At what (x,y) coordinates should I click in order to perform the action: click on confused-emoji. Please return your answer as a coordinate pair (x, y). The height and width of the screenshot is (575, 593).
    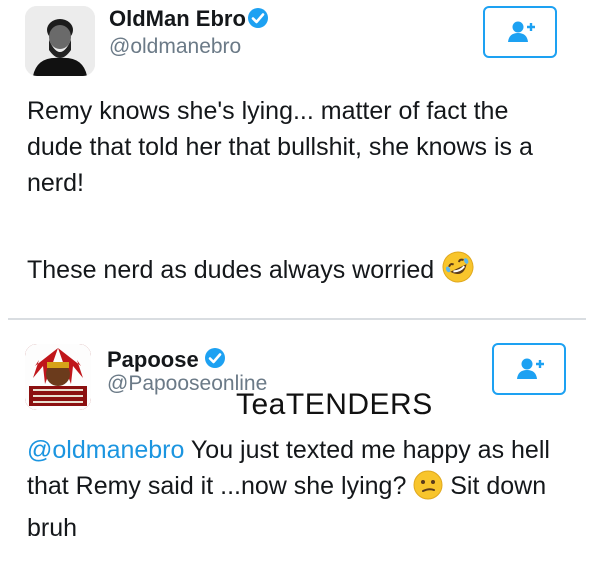
    Looking at the image, I should click on (428, 490).